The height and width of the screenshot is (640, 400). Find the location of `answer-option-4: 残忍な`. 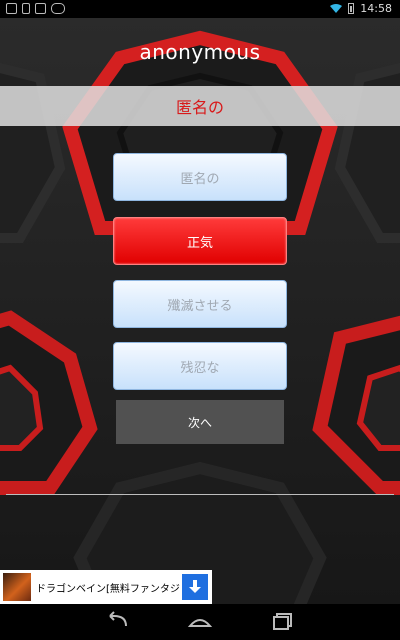

answer-option-4: 残忍な is located at coordinates (200, 366).